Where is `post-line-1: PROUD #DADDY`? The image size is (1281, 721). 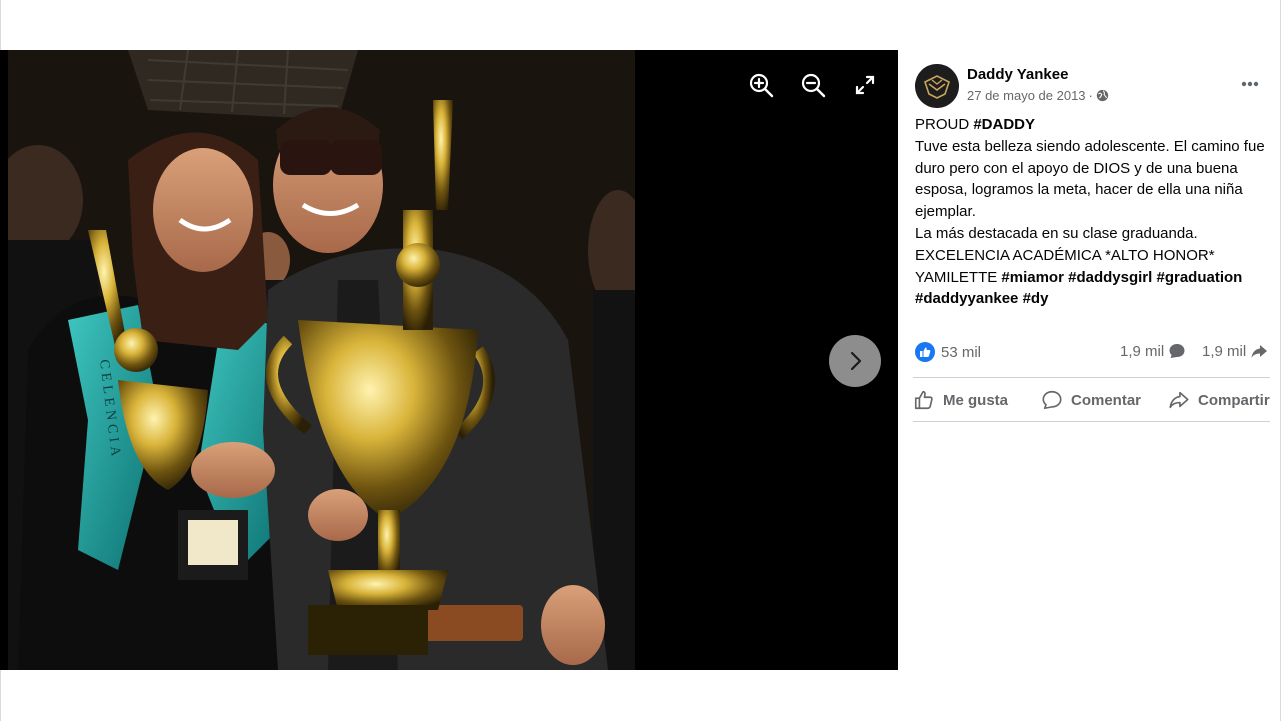 post-line-1: PROUD #DADDY is located at coordinates (1090, 125).